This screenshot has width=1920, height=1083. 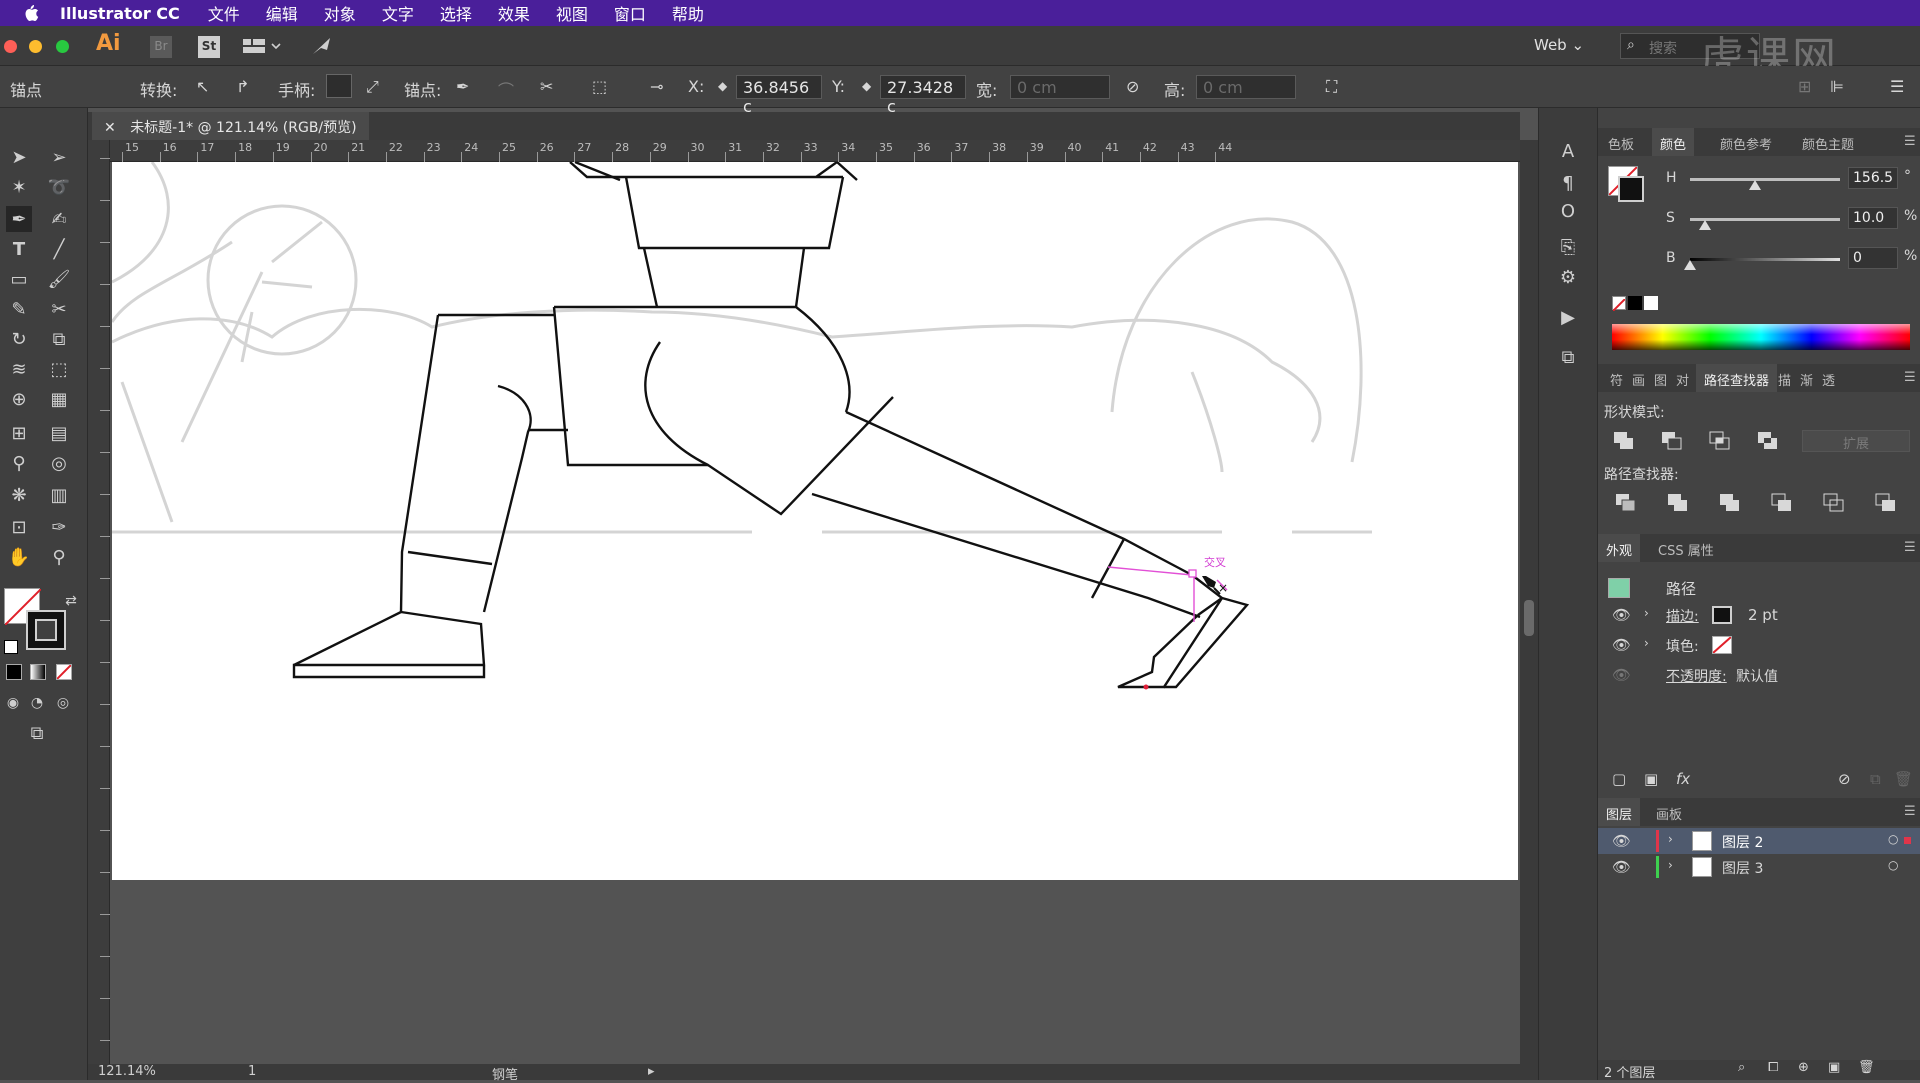 I want to click on new-layer-icon: ▣, so click(x=1834, y=1067).